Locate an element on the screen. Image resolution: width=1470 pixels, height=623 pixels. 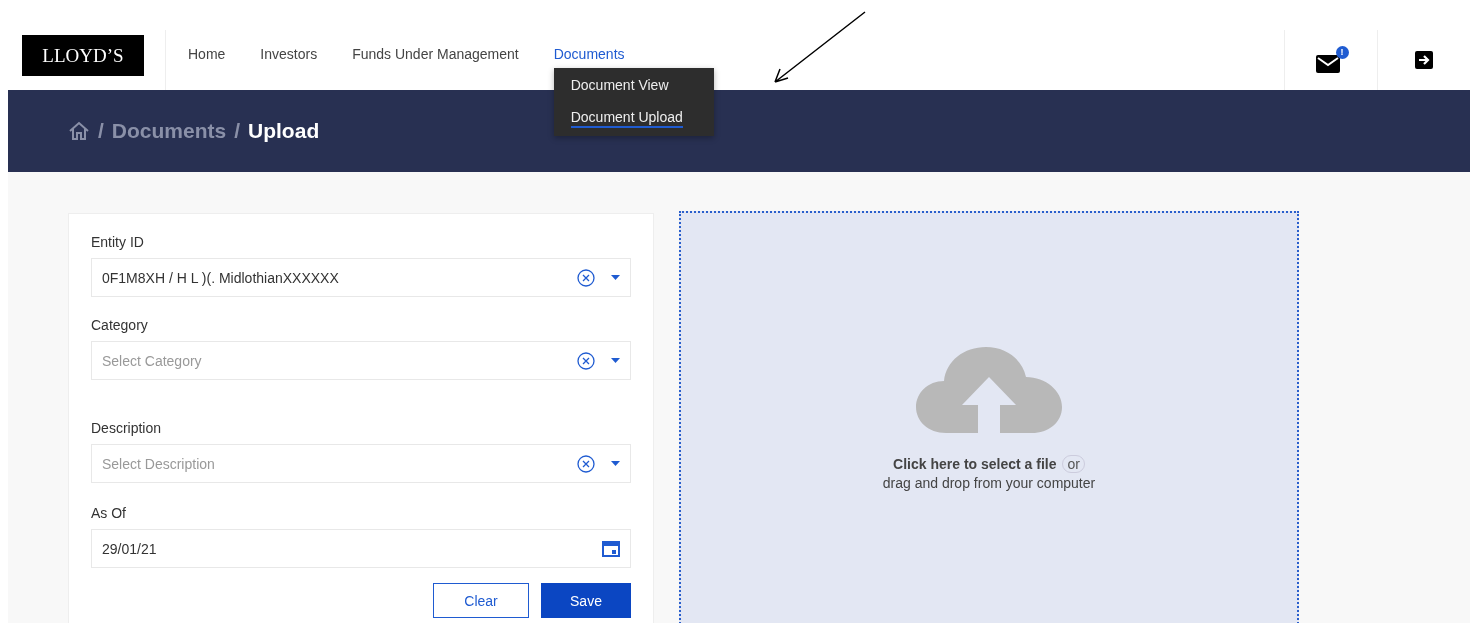
save-button: Save is located at coordinates (586, 600).